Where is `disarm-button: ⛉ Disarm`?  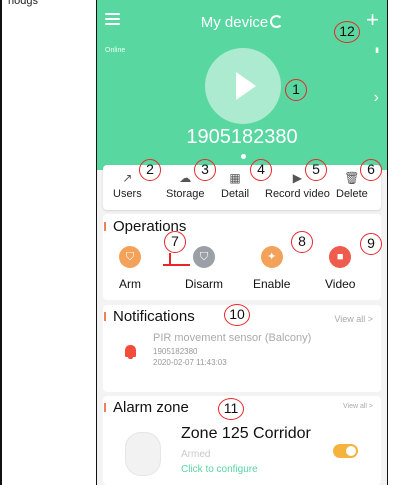 disarm-button: ⛉ Disarm is located at coordinates (204, 268).